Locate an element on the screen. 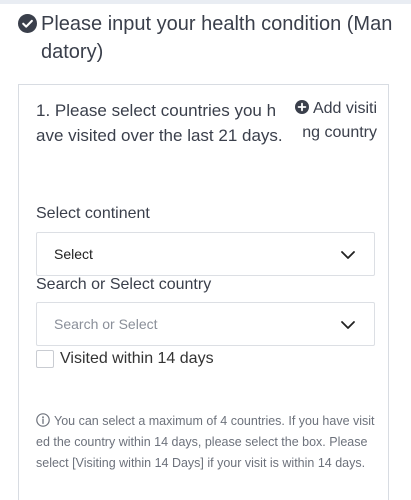 Image resolution: width=411 pixels, height=500 pixels. add-visiting-country-button: Add visiting country is located at coordinates (334, 121).